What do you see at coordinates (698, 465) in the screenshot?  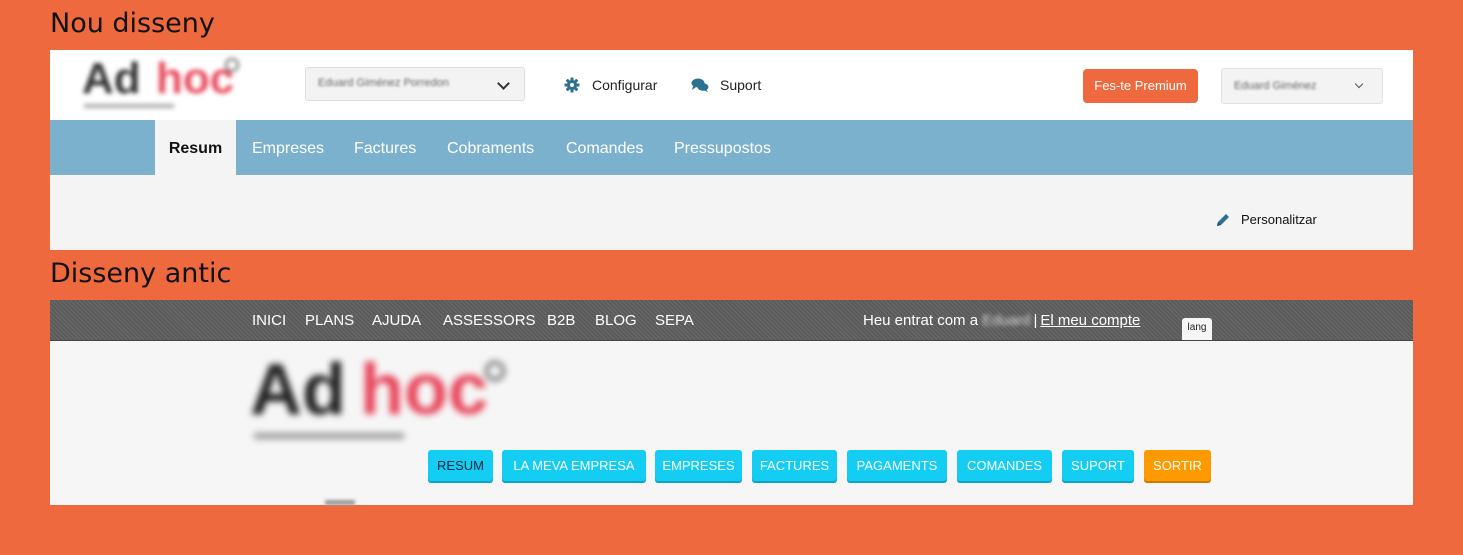 I see `old-btn-empreses: EMPRESES` at bounding box center [698, 465].